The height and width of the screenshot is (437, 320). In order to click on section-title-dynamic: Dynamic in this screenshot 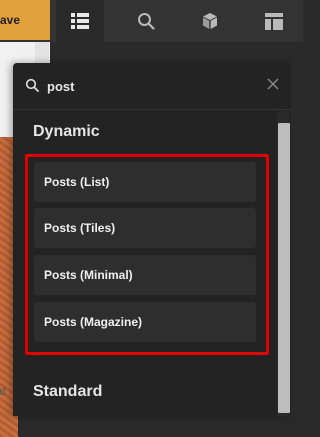, I will do `click(66, 131)`.